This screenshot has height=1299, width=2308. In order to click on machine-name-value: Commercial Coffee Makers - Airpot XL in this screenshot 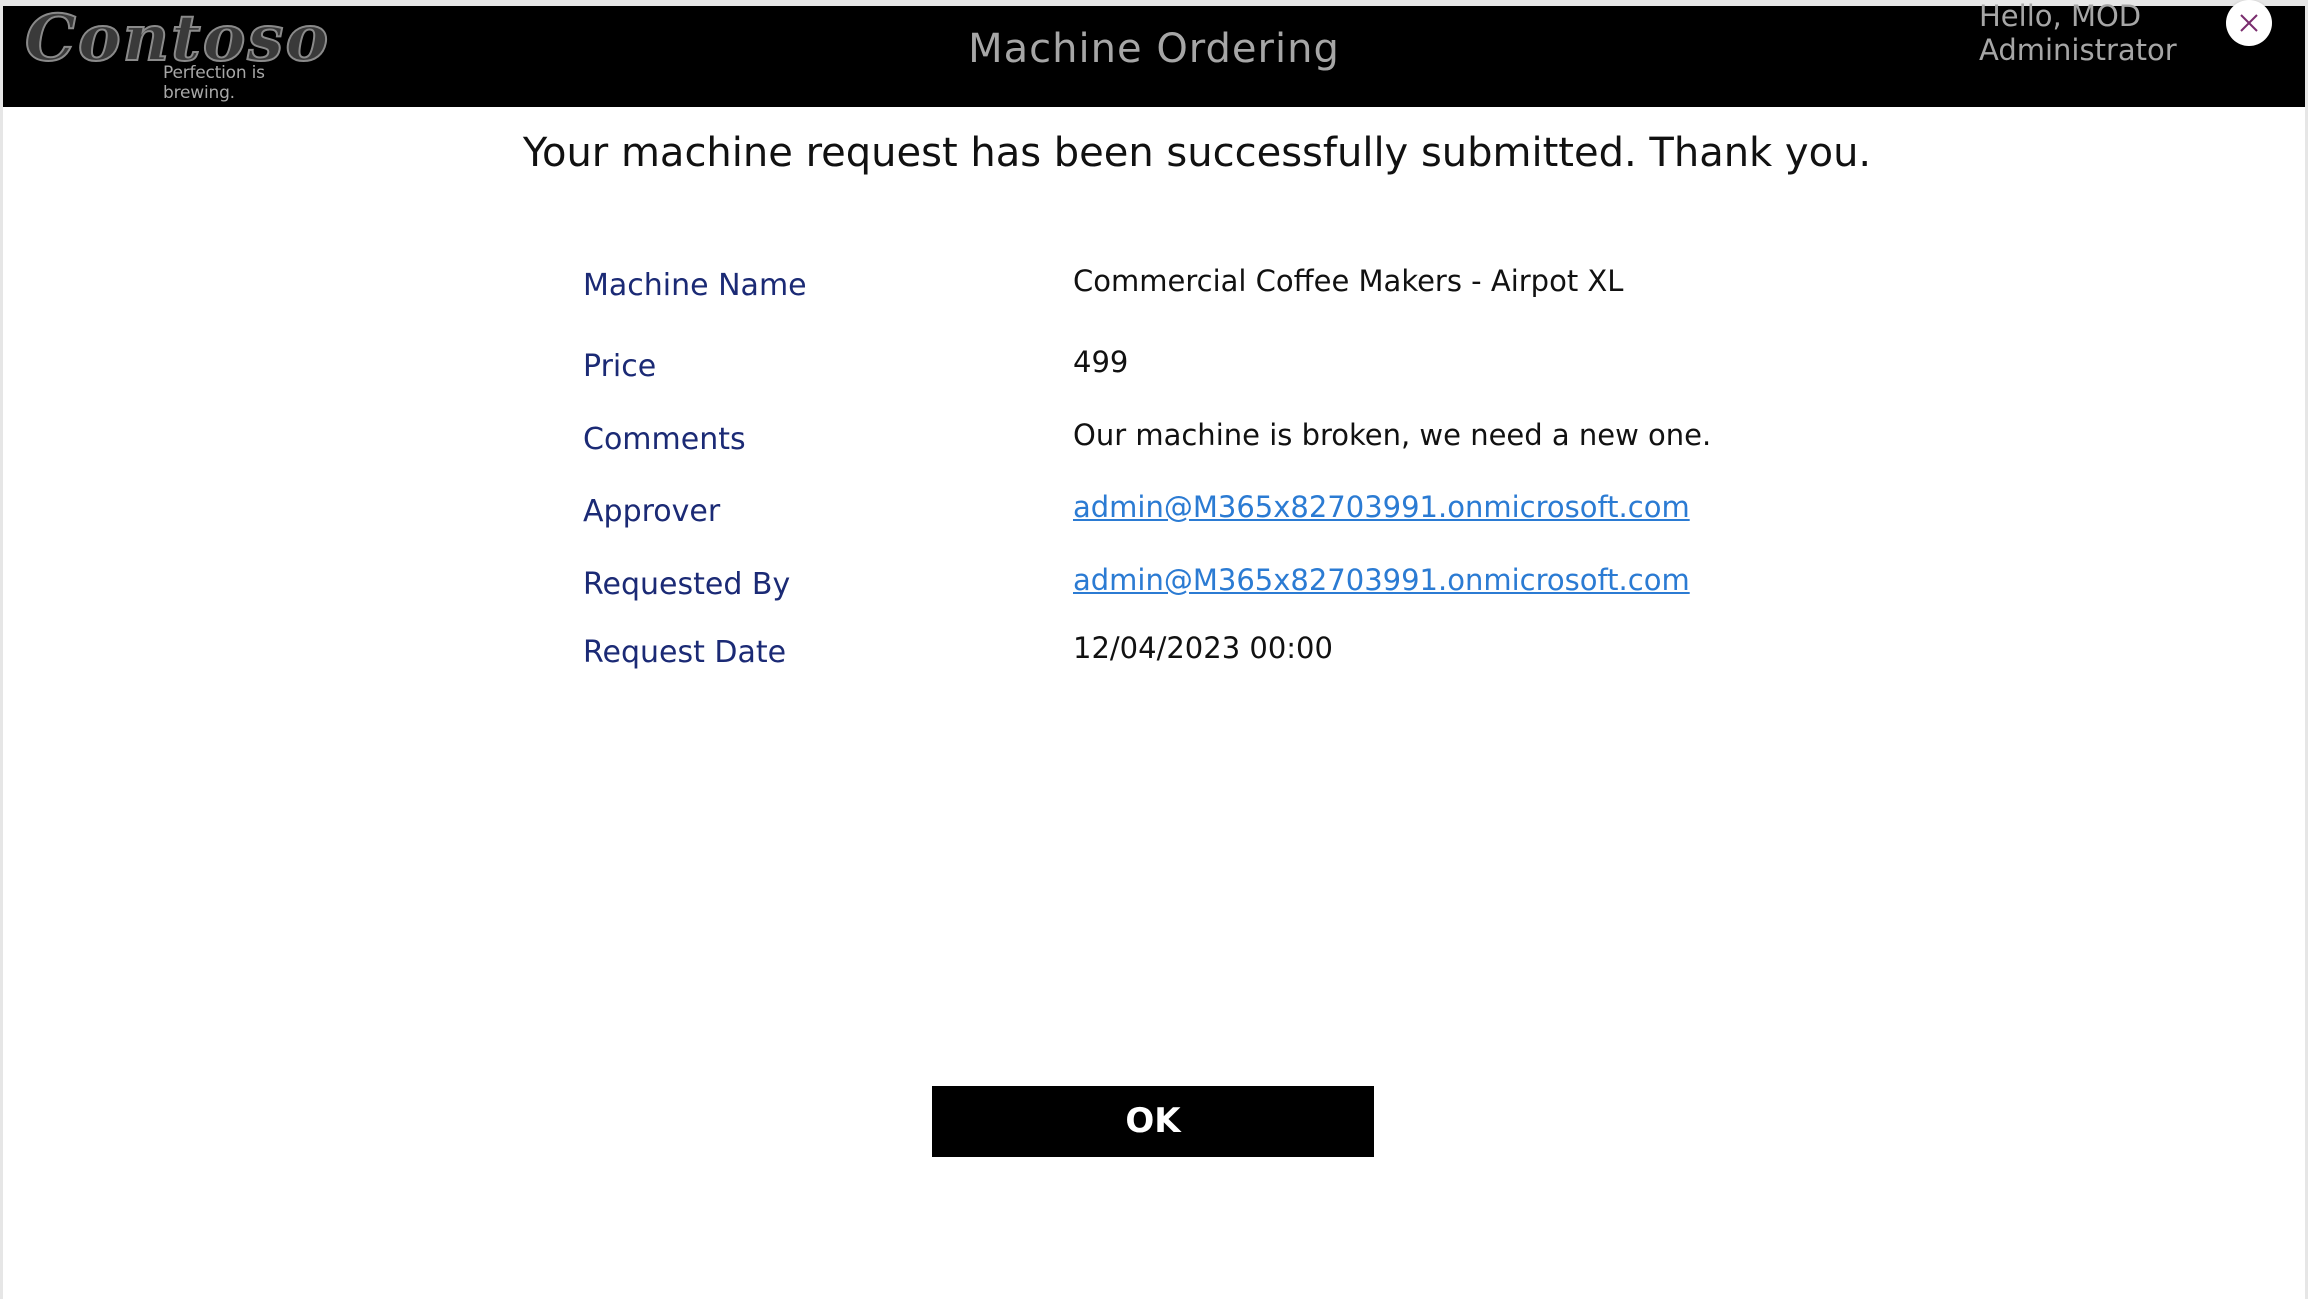, I will do `click(1348, 281)`.